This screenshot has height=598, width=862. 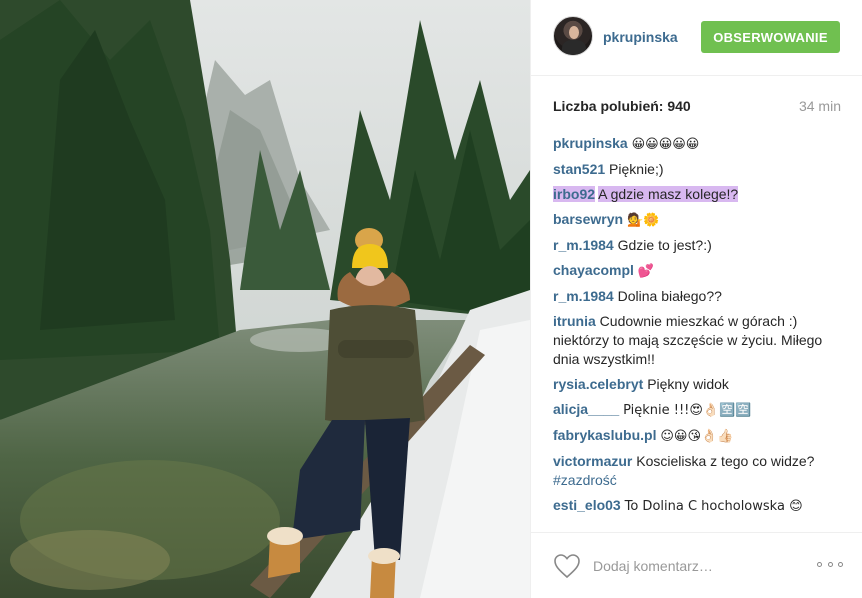 I want to click on list-item: esti_elo03 To Dolina C hocholowska 😊, so click(x=699, y=506).